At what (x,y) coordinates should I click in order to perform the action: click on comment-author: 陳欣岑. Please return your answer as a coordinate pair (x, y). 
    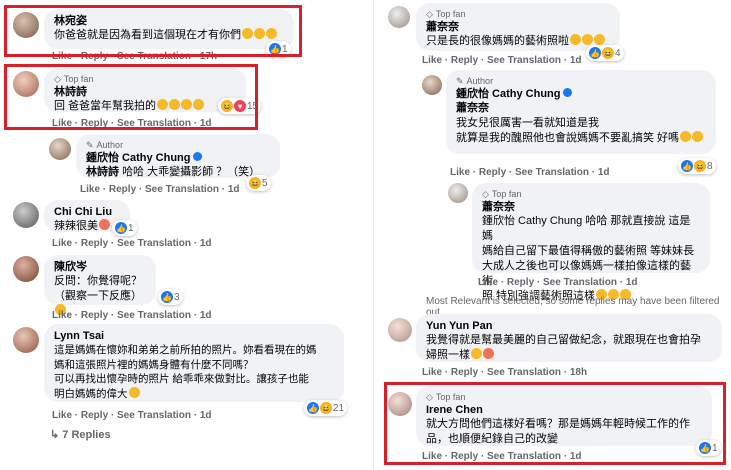
    Looking at the image, I should click on (100, 267).